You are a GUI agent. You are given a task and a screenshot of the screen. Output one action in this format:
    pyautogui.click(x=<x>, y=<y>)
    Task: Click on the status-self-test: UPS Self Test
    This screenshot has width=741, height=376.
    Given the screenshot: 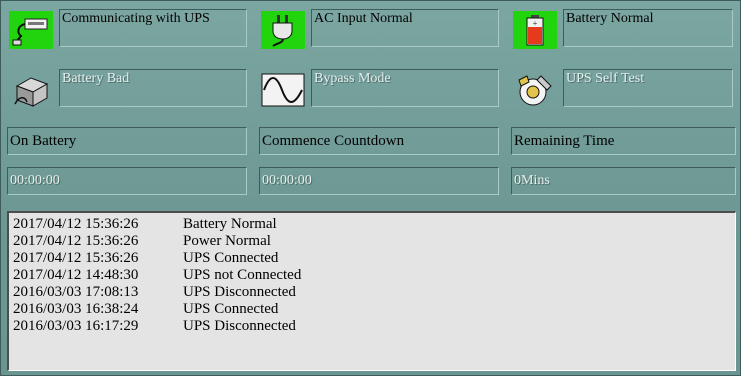 What is the action you would take?
    pyautogui.click(x=624, y=89)
    